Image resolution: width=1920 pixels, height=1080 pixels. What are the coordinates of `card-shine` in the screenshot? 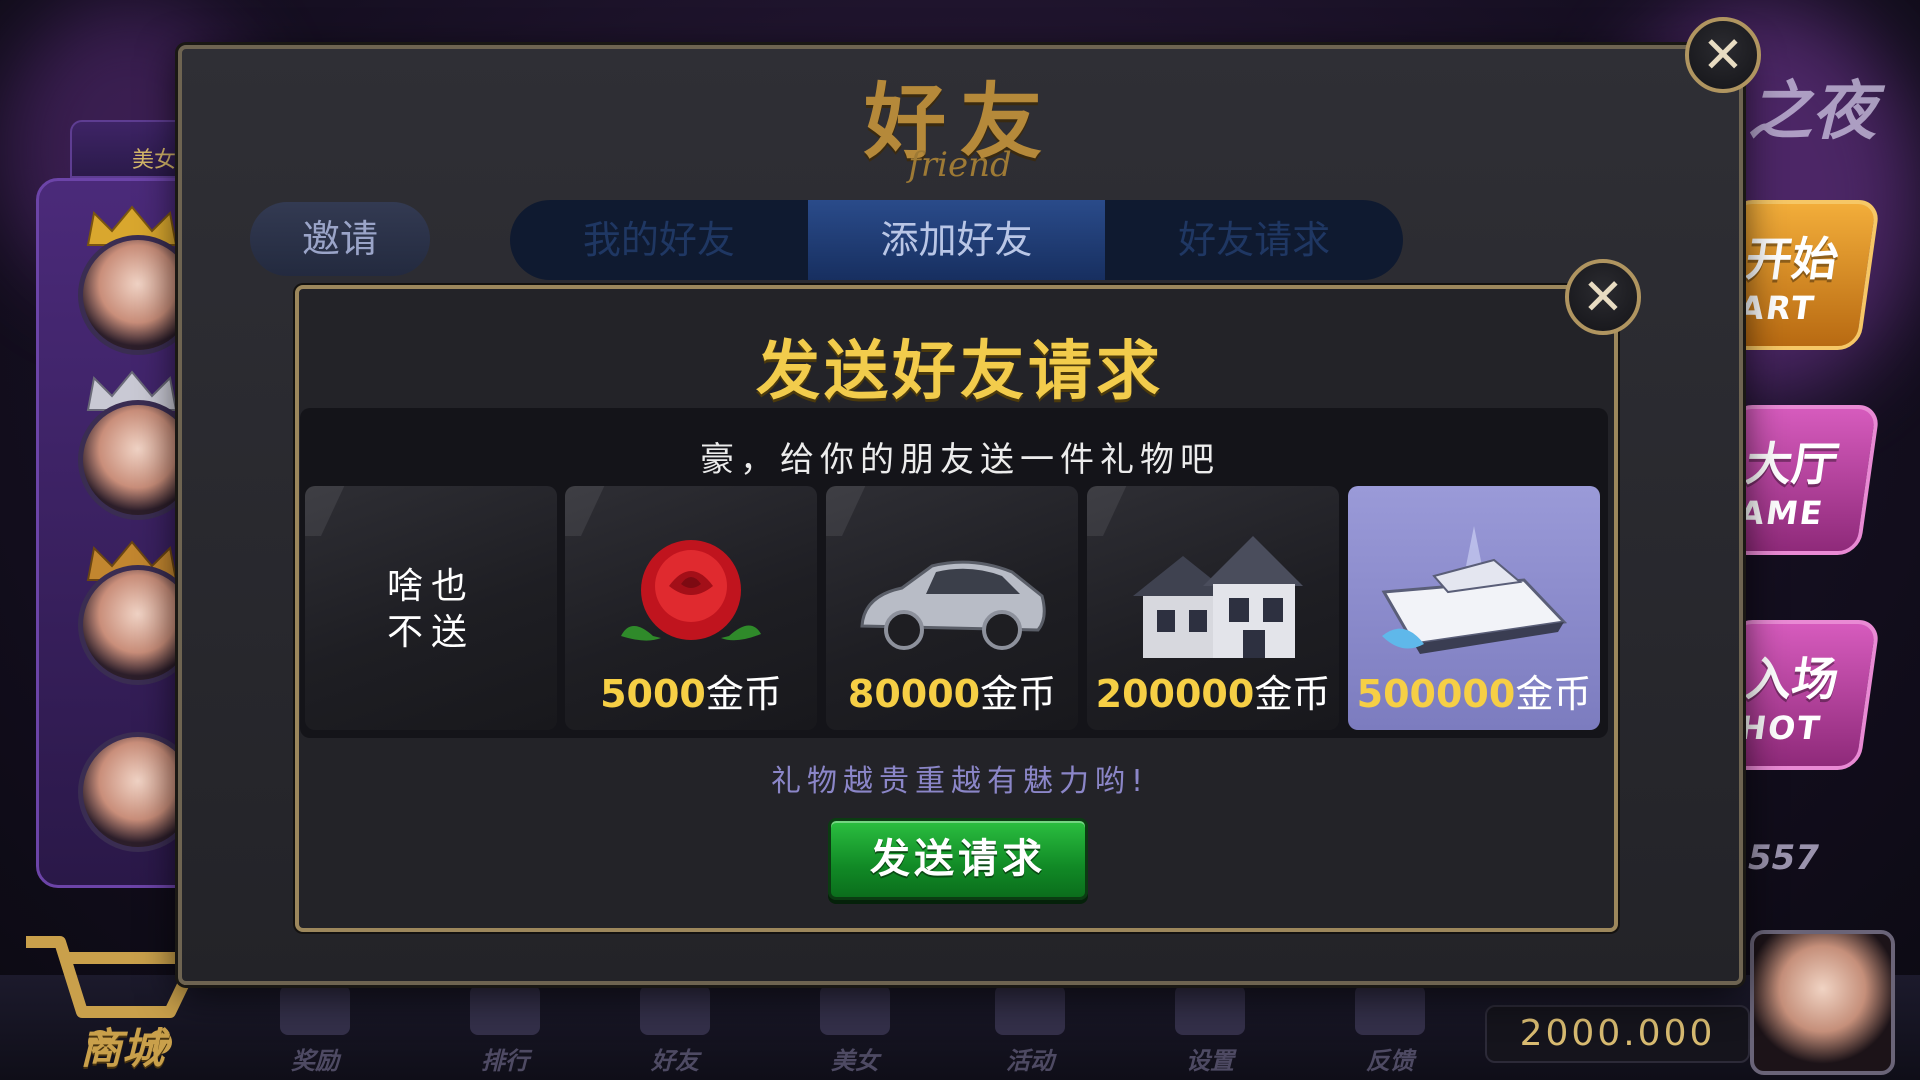 It's located at (327, 511).